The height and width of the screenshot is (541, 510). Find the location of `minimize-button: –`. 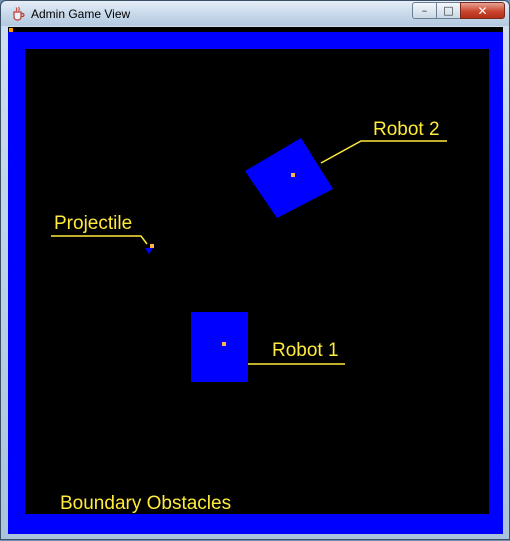

minimize-button: – is located at coordinates (424, 10).